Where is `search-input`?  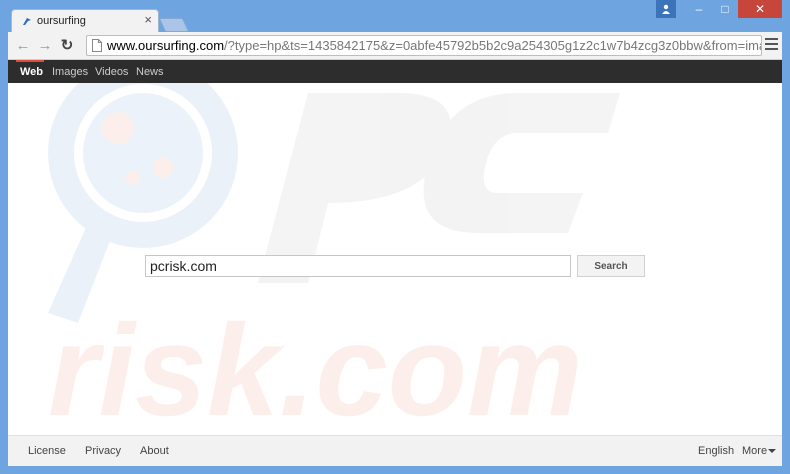
search-input is located at coordinates (358, 266).